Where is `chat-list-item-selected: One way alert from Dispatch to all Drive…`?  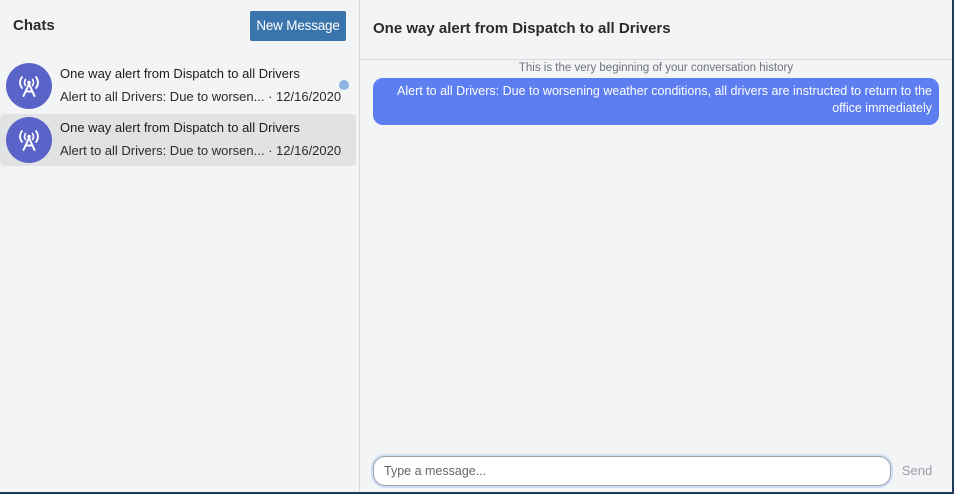 chat-list-item-selected: One way alert from Dispatch to all Drive… is located at coordinates (178, 140).